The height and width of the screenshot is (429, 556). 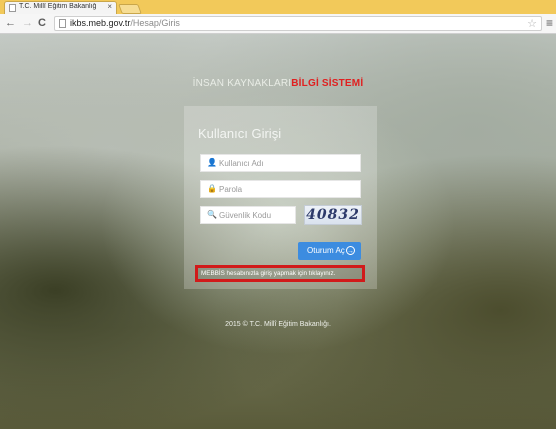 What do you see at coordinates (109, 6) in the screenshot?
I see `tab-close-icon: ×` at bounding box center [109, 6].